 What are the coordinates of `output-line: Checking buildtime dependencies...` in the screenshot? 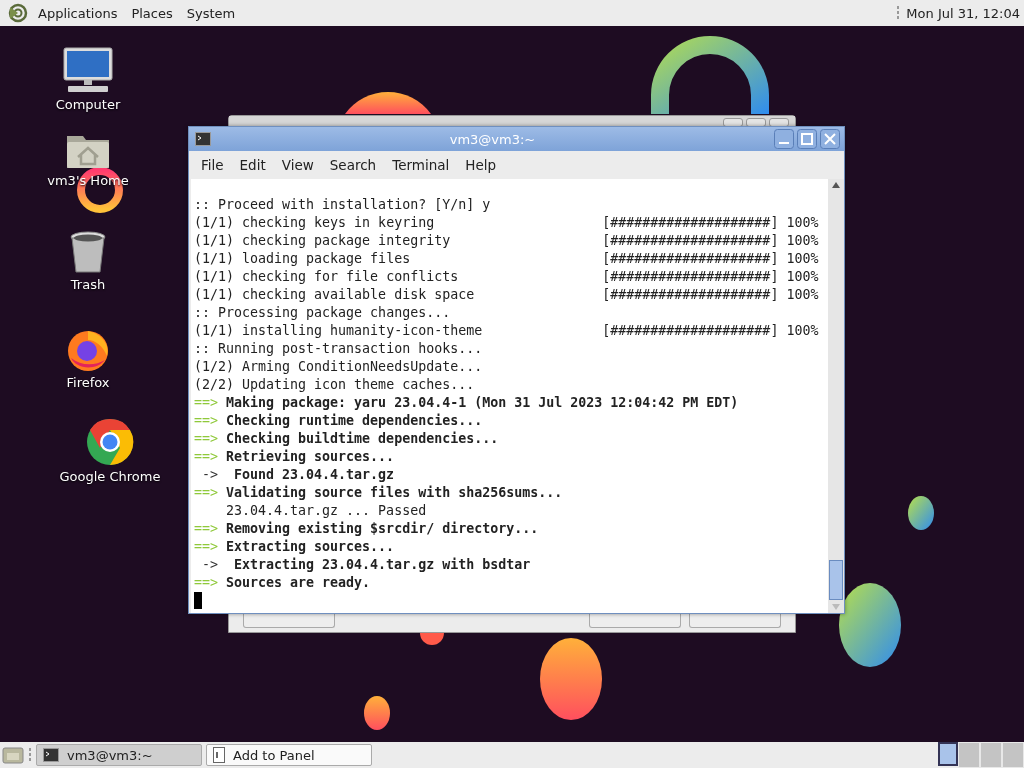 It's located at (362, 439).